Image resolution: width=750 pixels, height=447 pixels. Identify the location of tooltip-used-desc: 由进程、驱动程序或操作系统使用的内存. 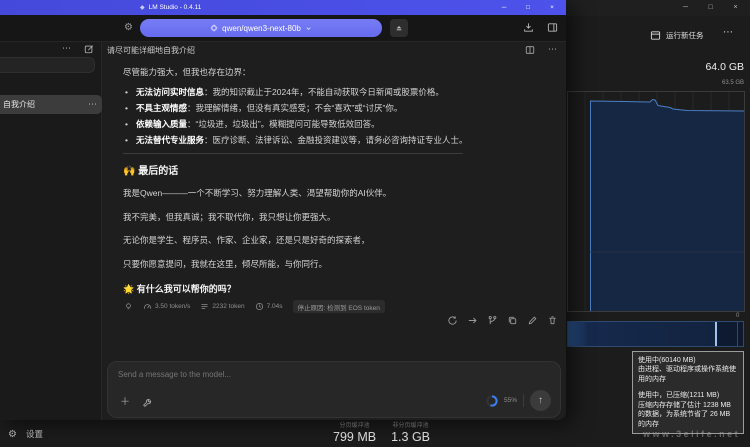
(687, 374).